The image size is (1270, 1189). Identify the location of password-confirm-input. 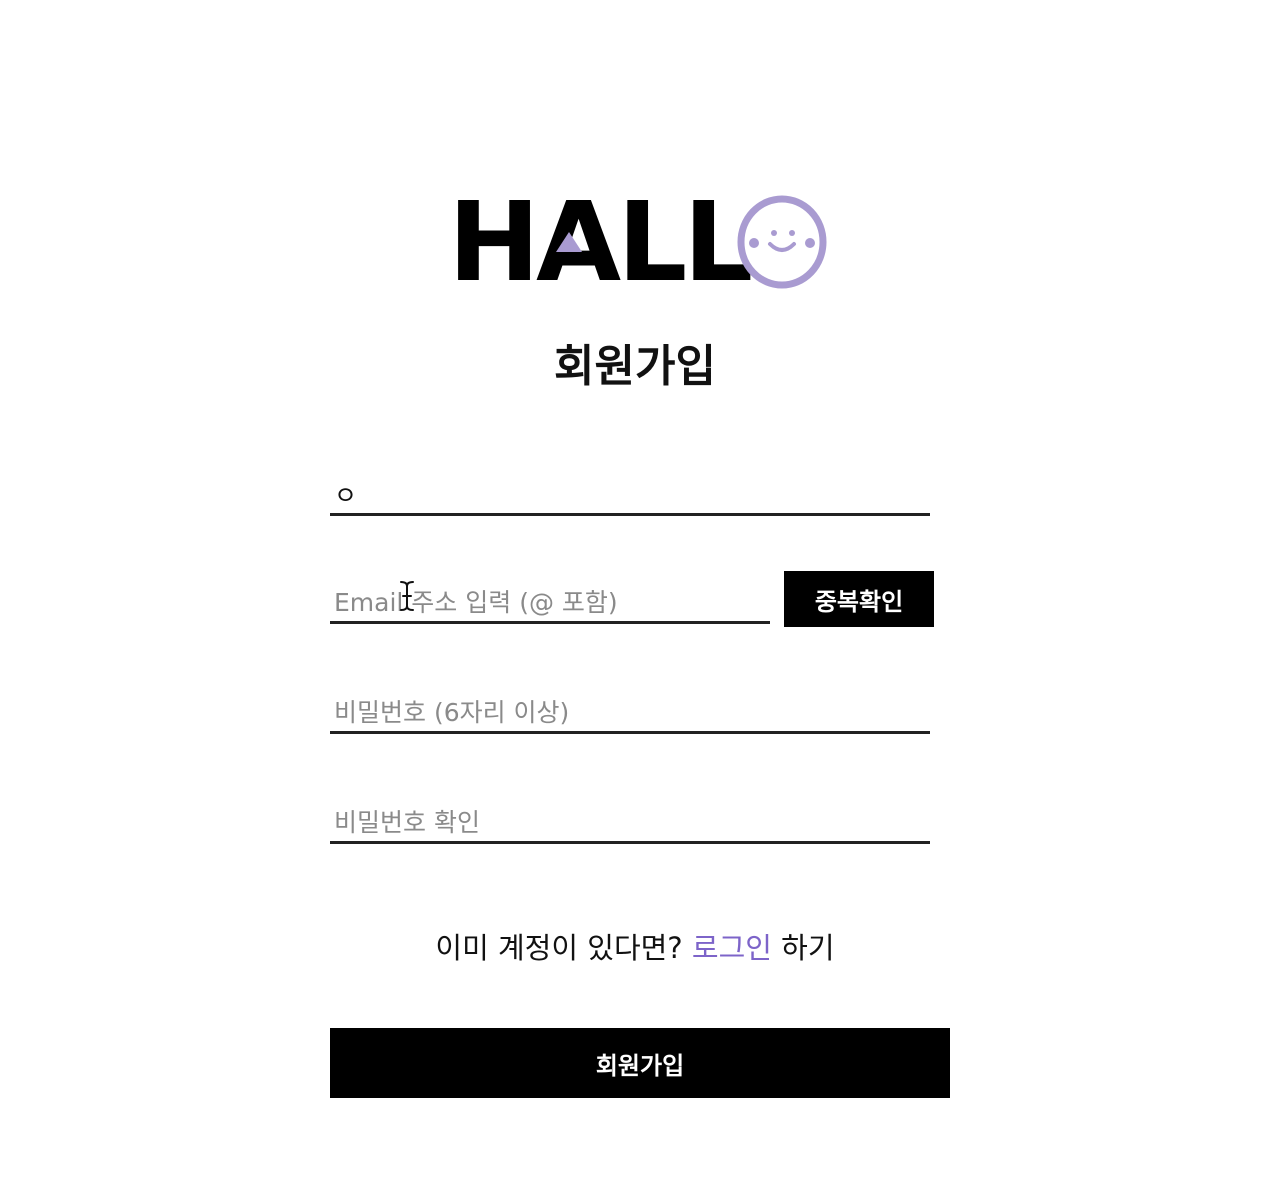
(632, 822).